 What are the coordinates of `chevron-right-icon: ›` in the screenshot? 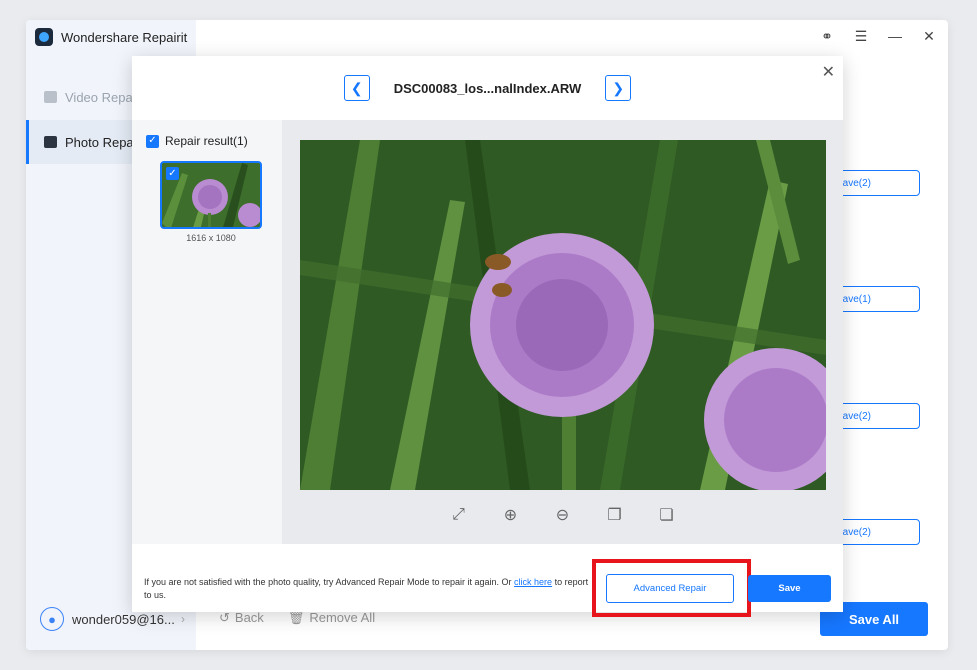 It's located at (183, 619).